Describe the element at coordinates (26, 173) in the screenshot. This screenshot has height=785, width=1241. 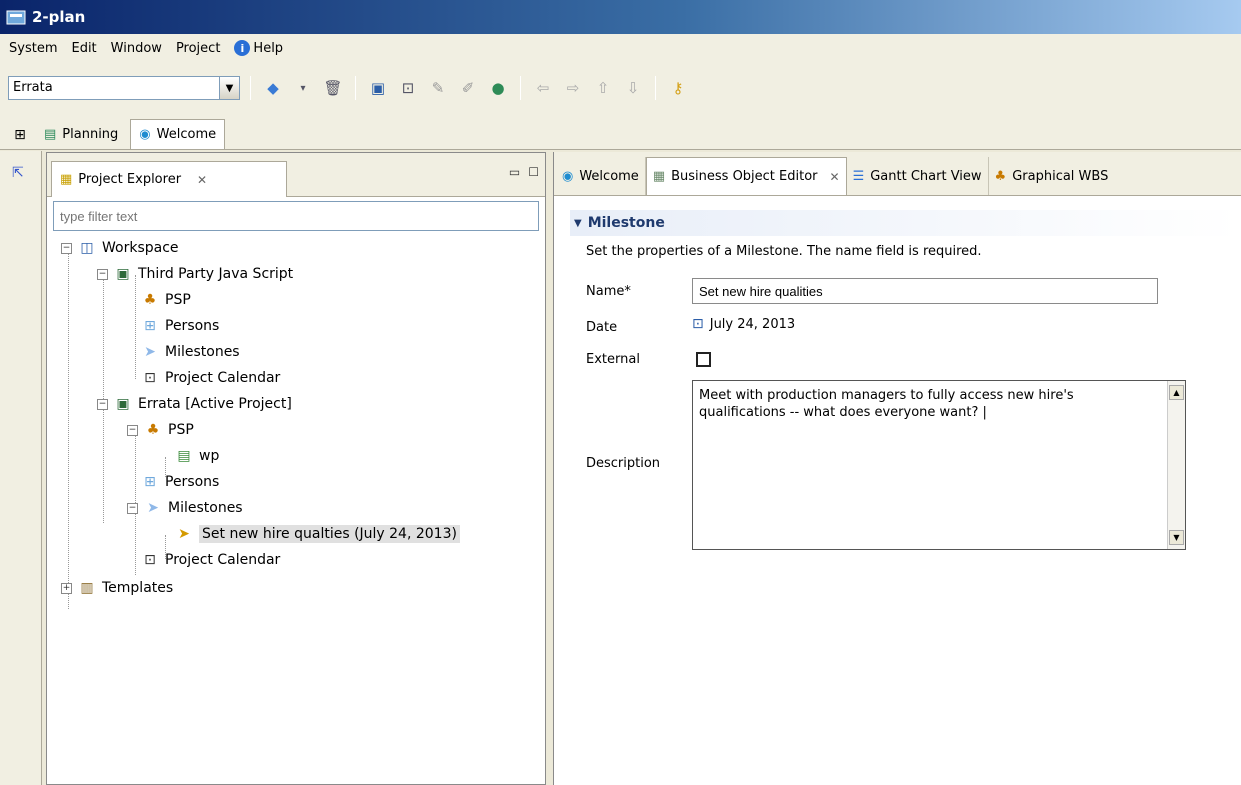
I see `restore-view-icon: ⇱` at that location.